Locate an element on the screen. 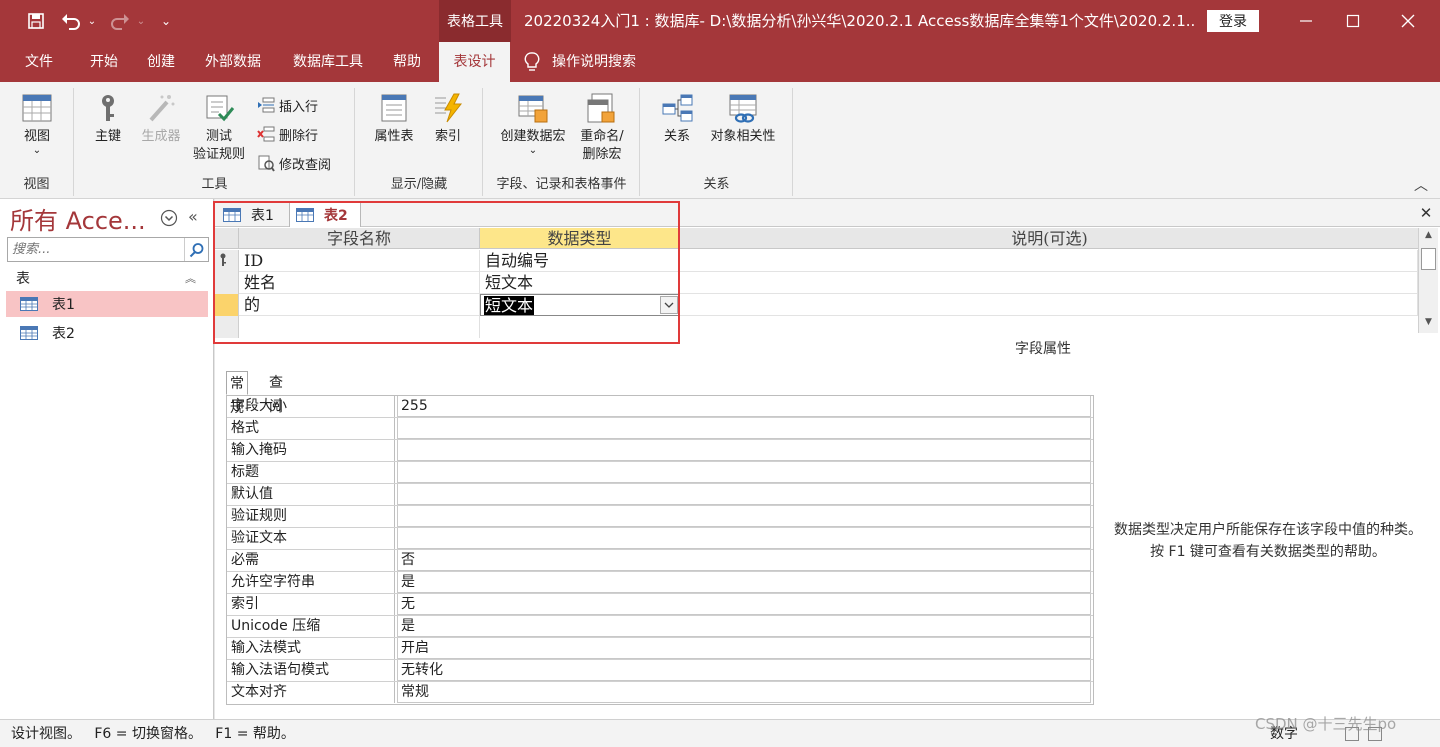 This screenshot has height=747, width=1440. property-row: 验证规则 is located at coordinates (660, 517).